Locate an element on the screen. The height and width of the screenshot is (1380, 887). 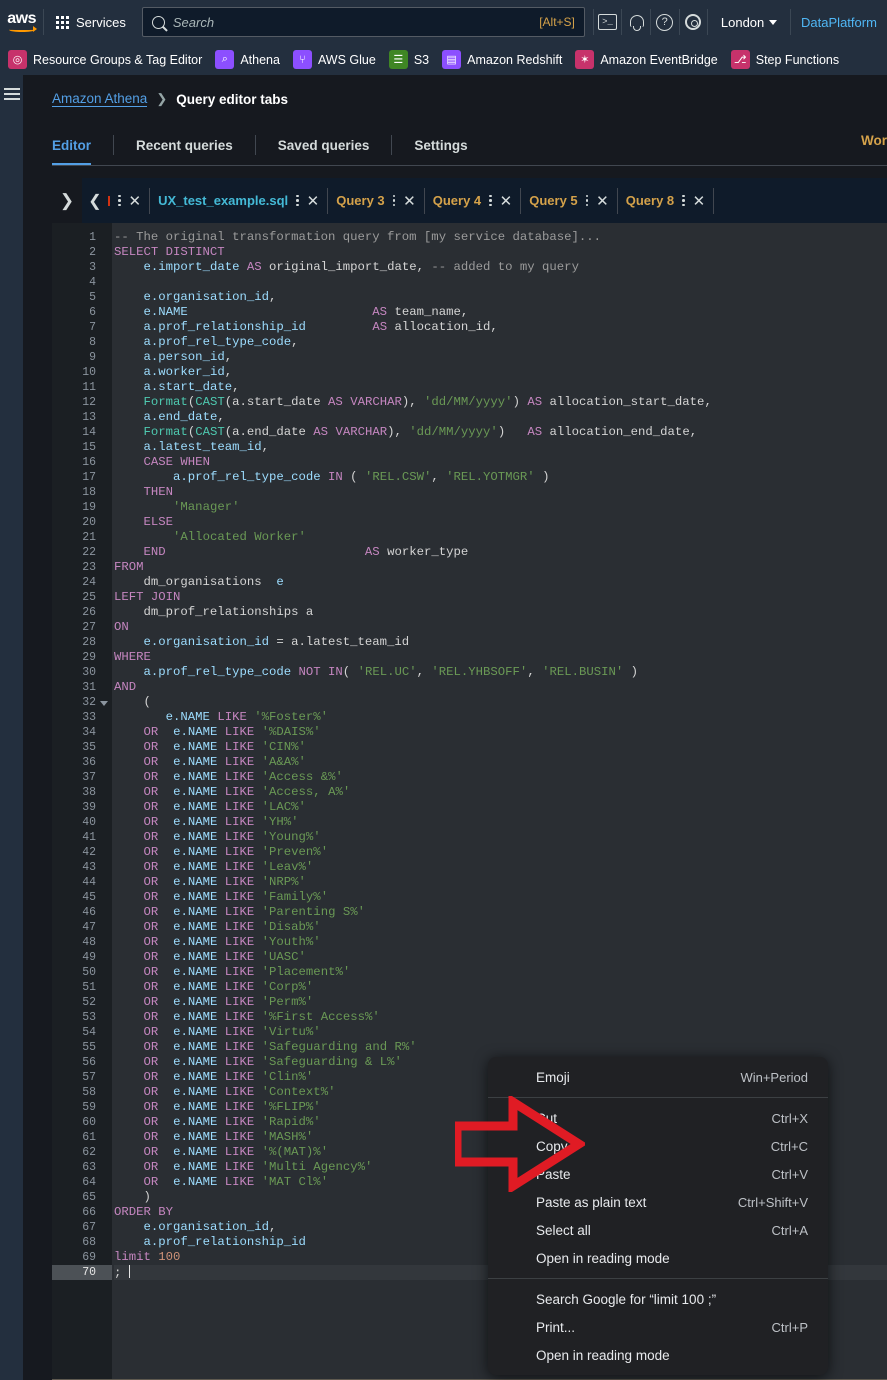
service-shortcut-4: ▤ Amazon Redshift is located at coordinates (502, 59).